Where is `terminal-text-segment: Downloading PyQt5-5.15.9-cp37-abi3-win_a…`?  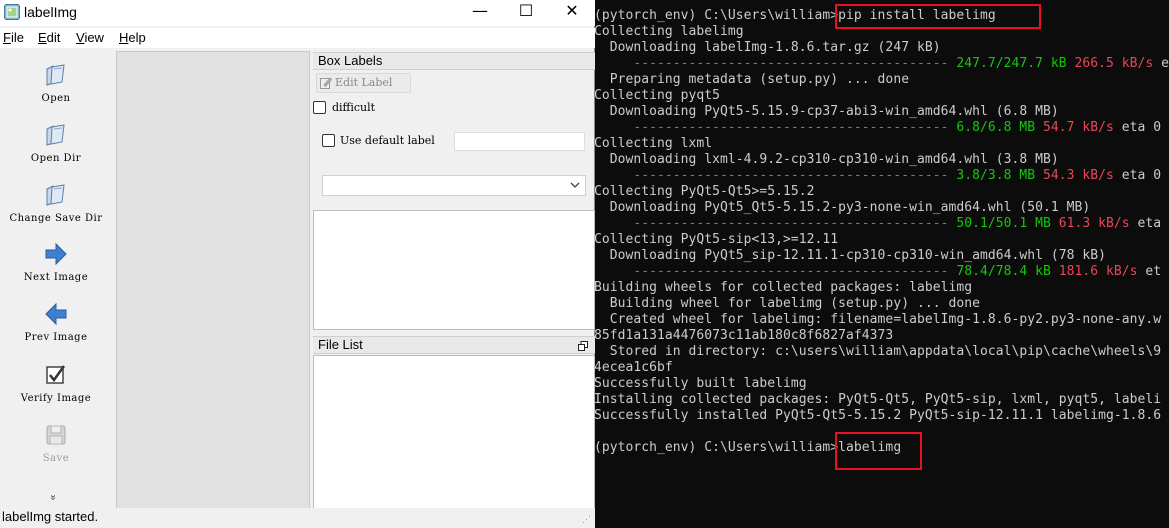 terminal-text-segment: Downloading PyQt5-5.15.9-cp37-abi3-win_a… is located at coordinates (827, 111).